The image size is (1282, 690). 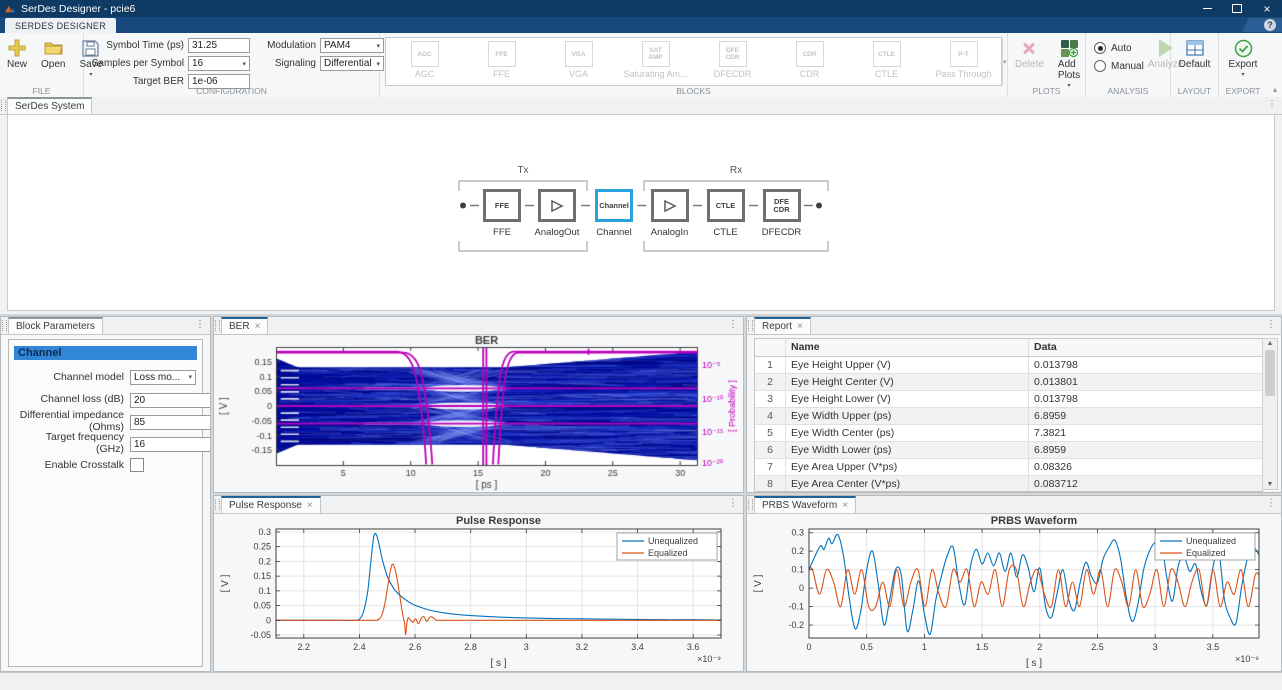 What do you see at coordinates (61, 25) in the screenshot?
I see `tab-serdes-designer: SERDES DESIGNER` at bounding box center [61, 25].